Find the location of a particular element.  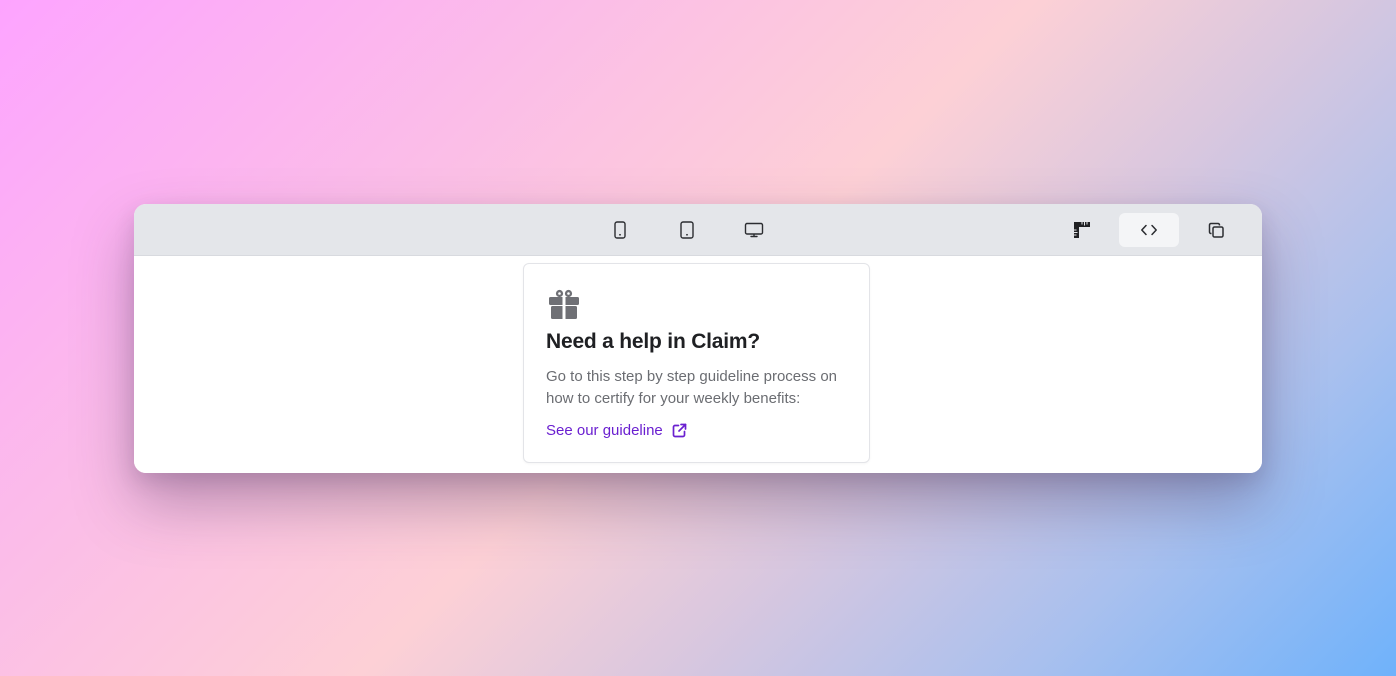

tablet-icon is located at coordinates (687, 230).